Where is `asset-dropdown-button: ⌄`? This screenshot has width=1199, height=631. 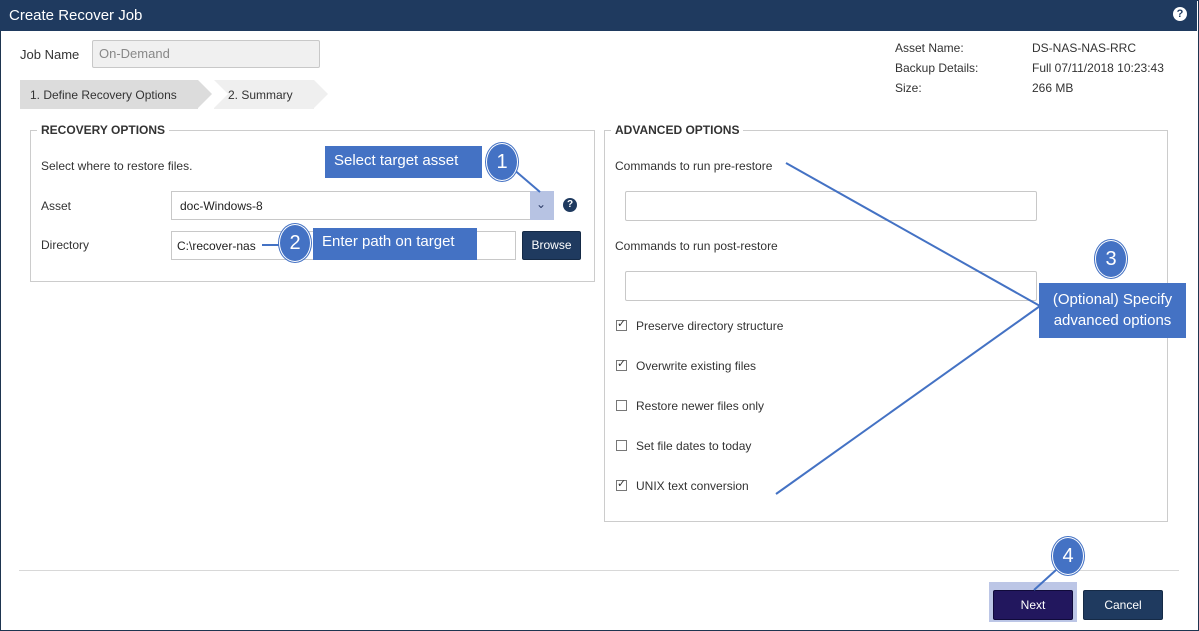
asset-dropdown-button: ⌄ is located at coordinates (542, 205).